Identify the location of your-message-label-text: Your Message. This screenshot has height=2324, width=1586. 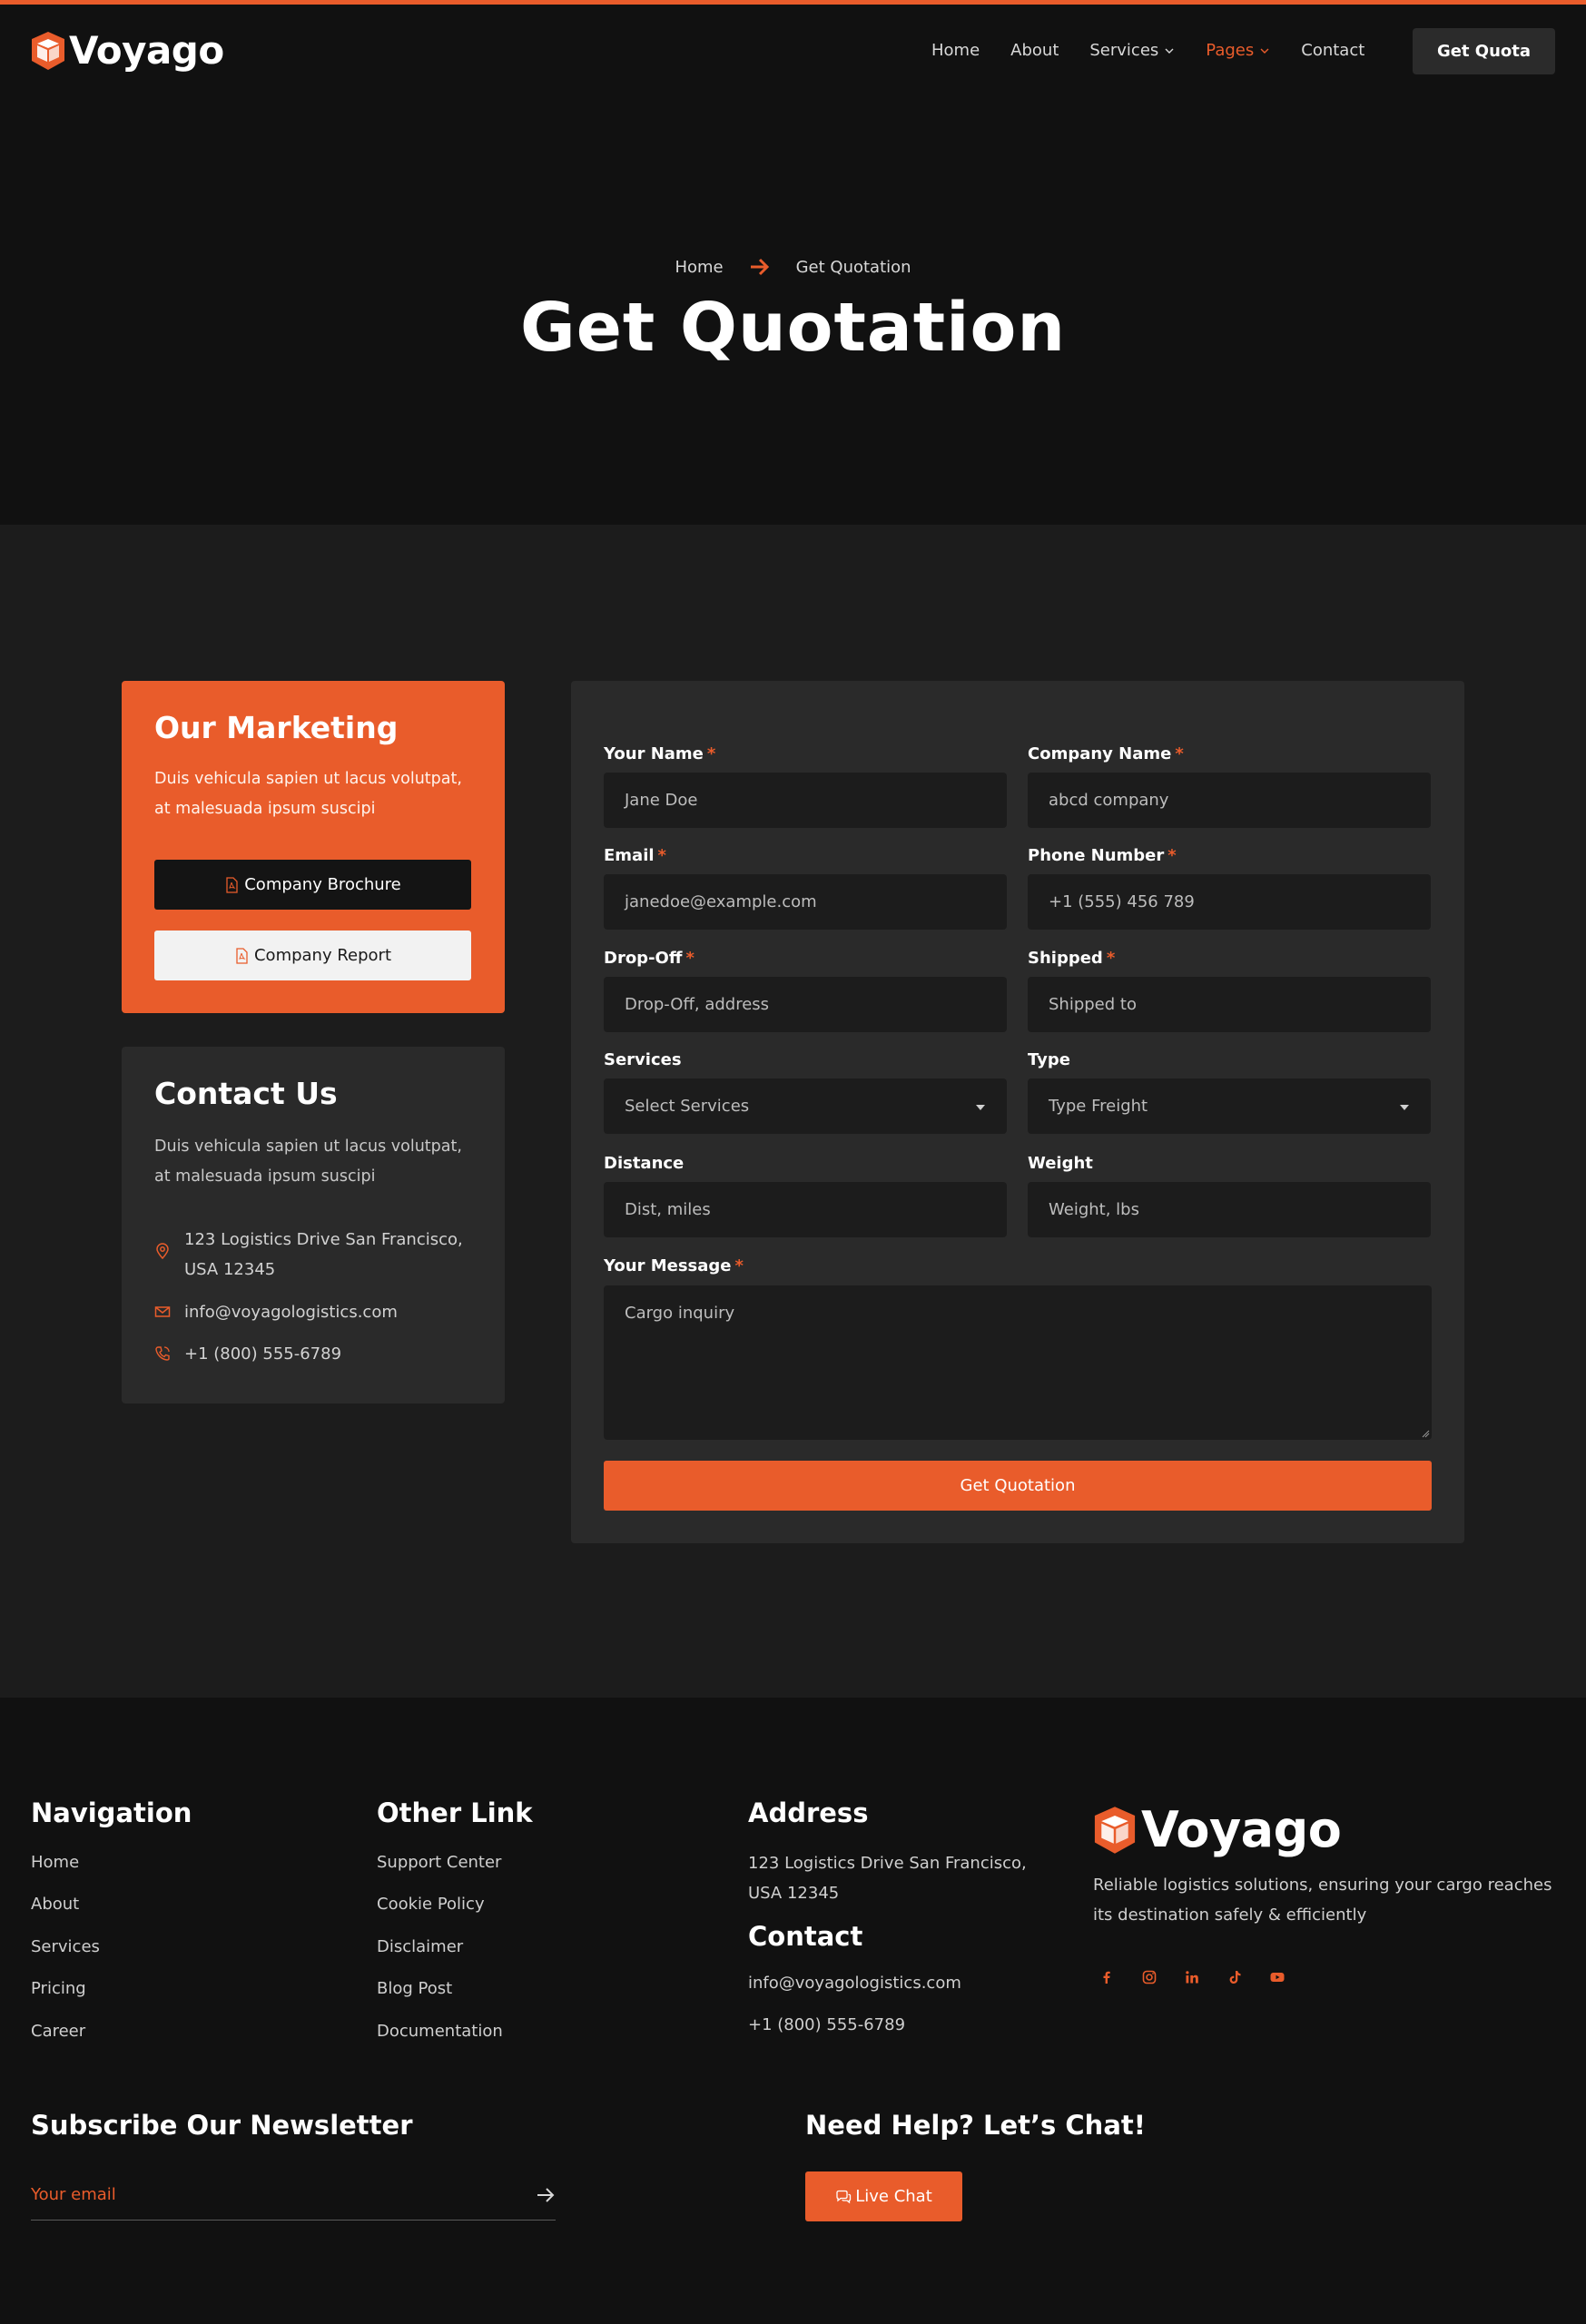
(668, 1265).